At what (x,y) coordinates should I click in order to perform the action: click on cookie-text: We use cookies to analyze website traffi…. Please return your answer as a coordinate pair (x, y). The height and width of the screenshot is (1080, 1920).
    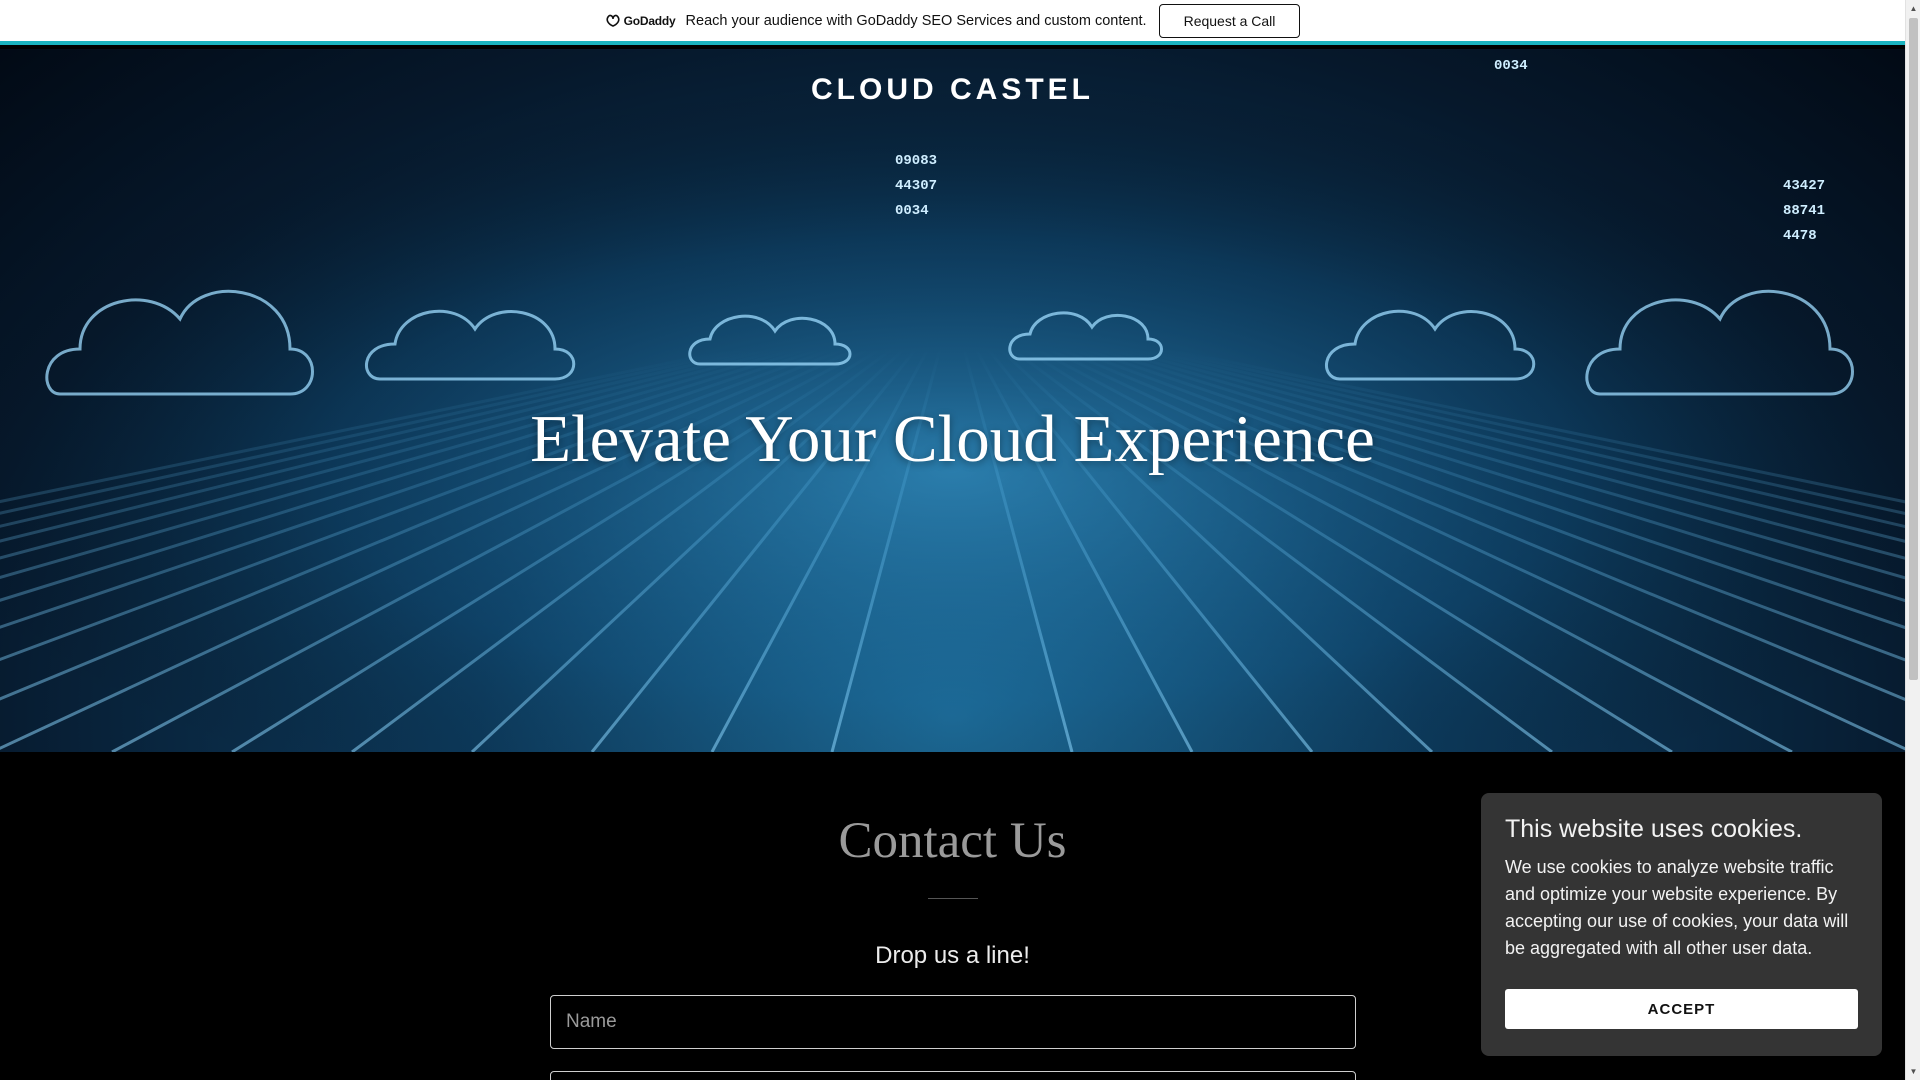
    Looking at the image, I should click on (1677, 907).